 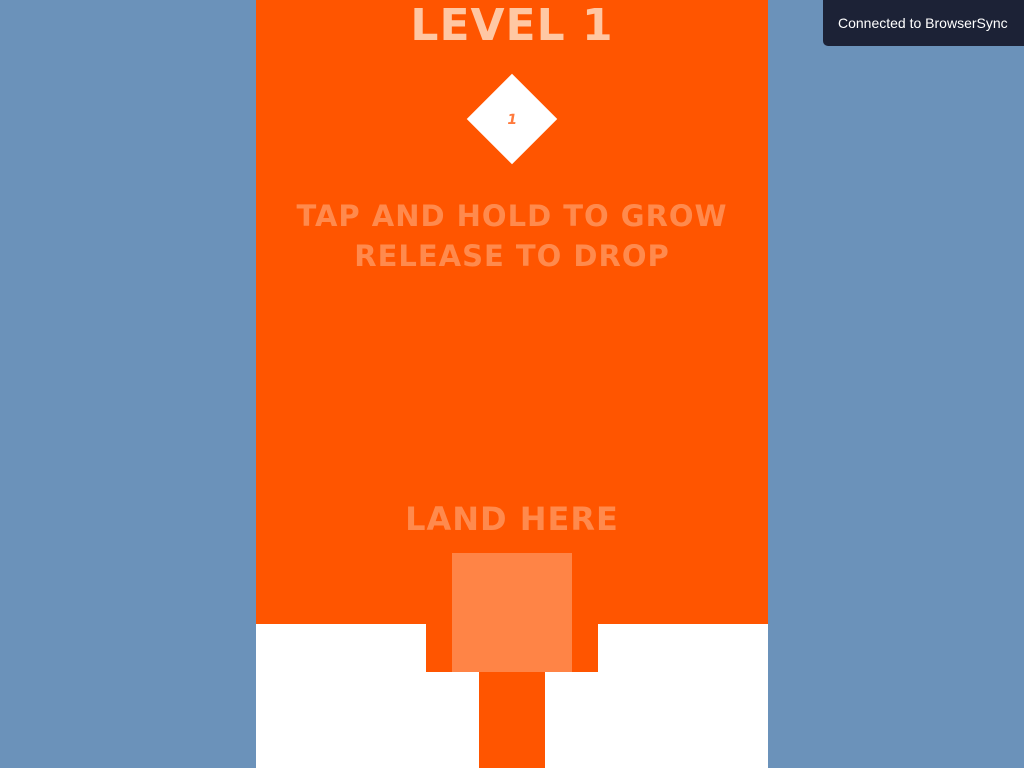 I want to click on instruction-line-1: TAP AND HOLD TO GROW, so click(x=512, y=216).